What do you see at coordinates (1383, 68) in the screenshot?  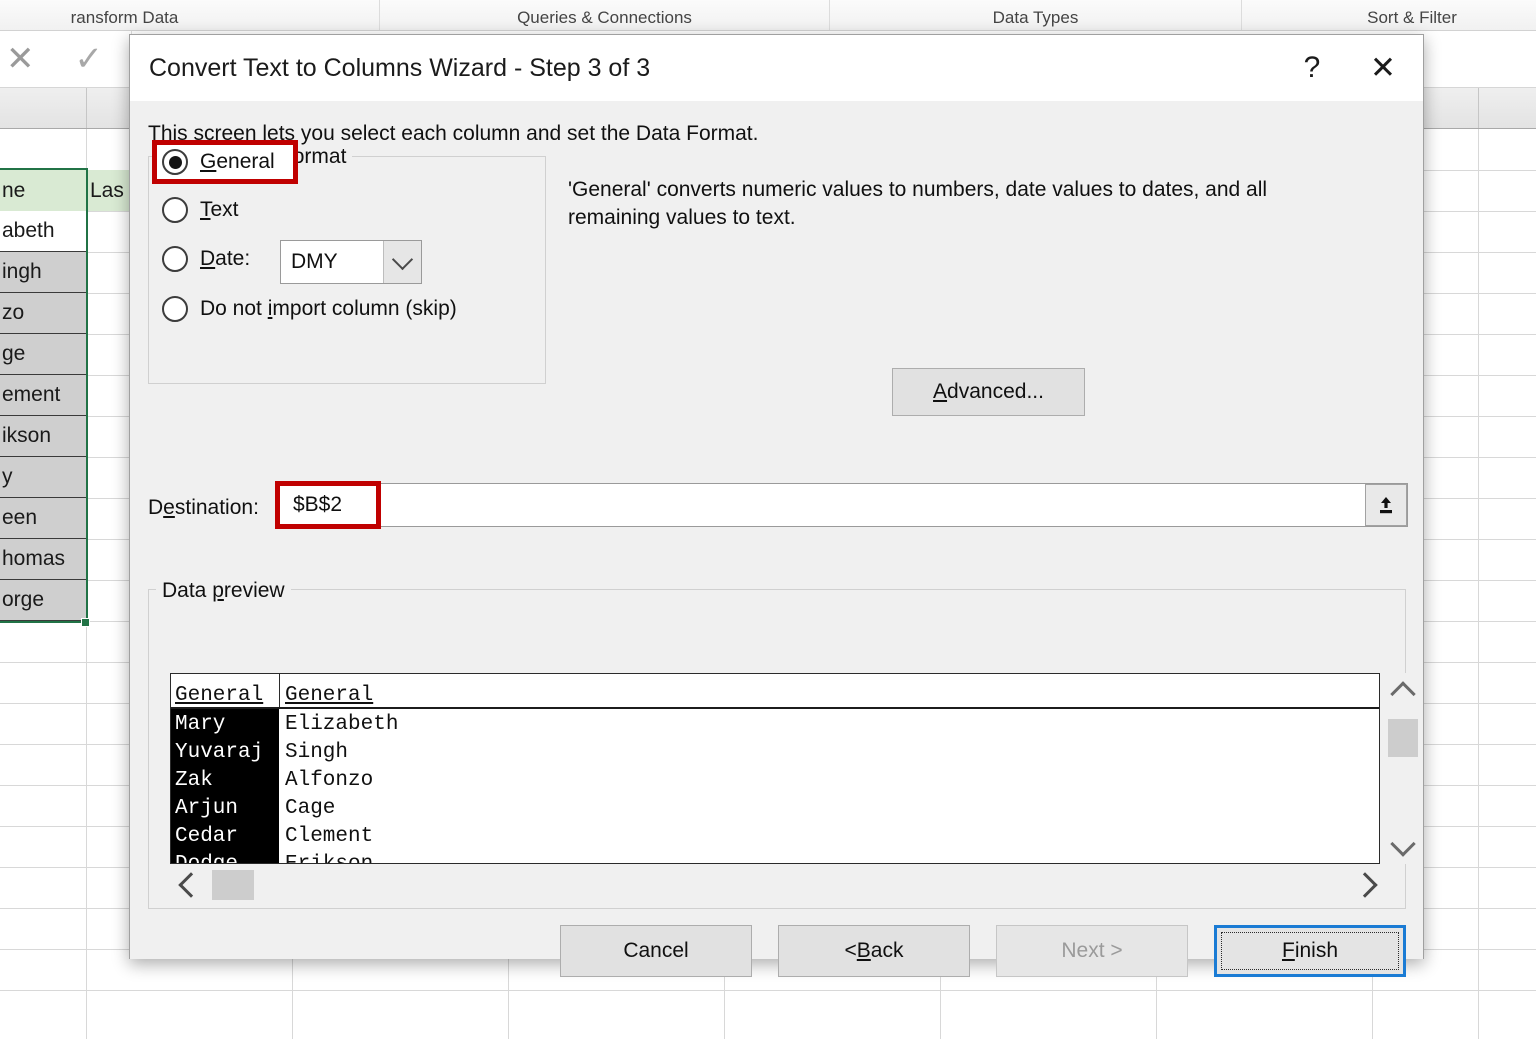 I see `close-icon: ✕` at bounding box center [1383, 68].